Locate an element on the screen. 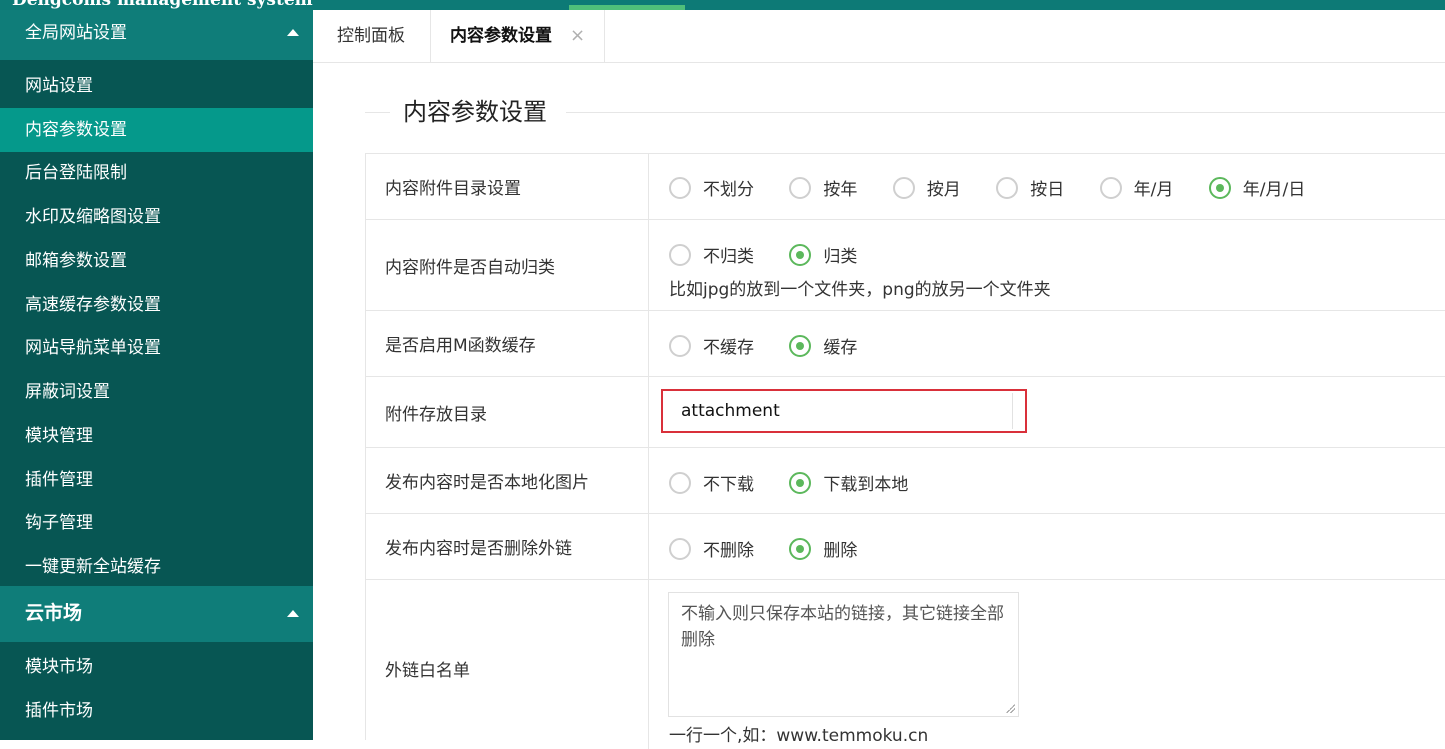  radio-label: 缓存 is located at coordinates (840, 348).